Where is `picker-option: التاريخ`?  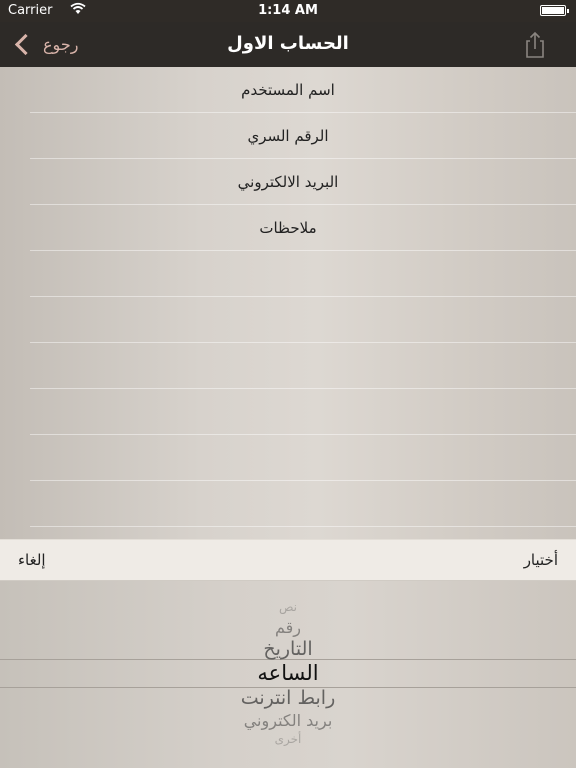
picker-option: التاريخ is located at coordinates (288, 649).